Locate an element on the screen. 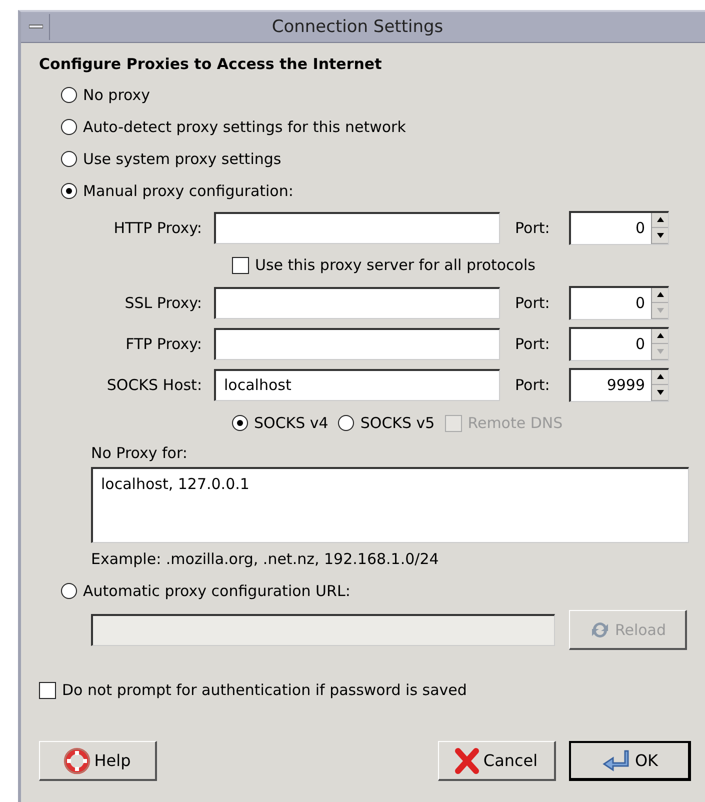 The width and height of the screenshot is (705, 802). radio-label: No proxy is located at coordinates (116, 95).